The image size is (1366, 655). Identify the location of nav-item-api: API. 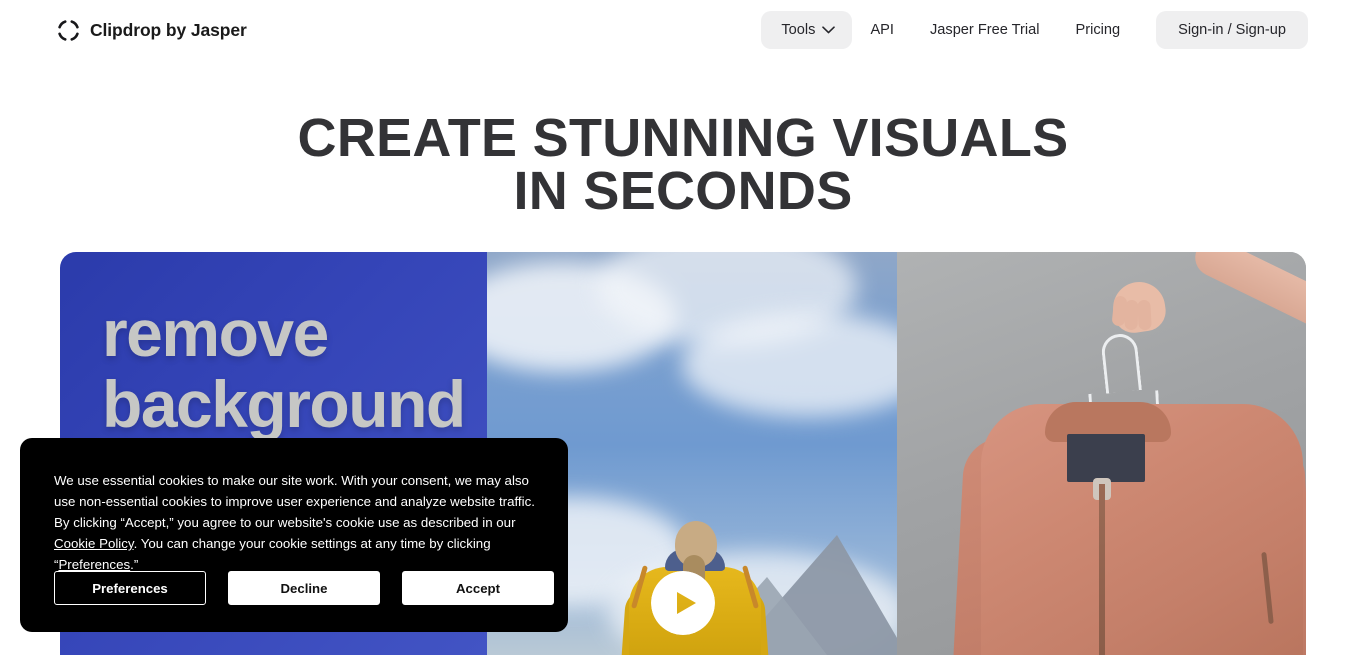
(882, 30).